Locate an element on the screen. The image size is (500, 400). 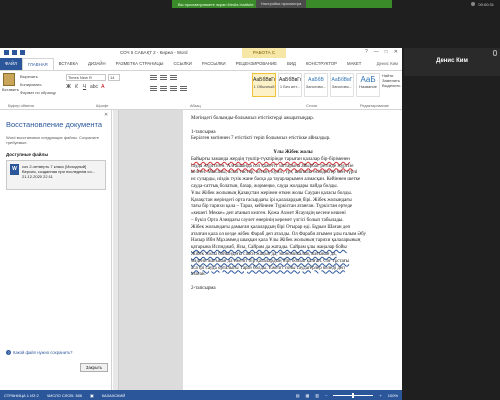
font-color-icon: A is located at coordinates (102, 87).